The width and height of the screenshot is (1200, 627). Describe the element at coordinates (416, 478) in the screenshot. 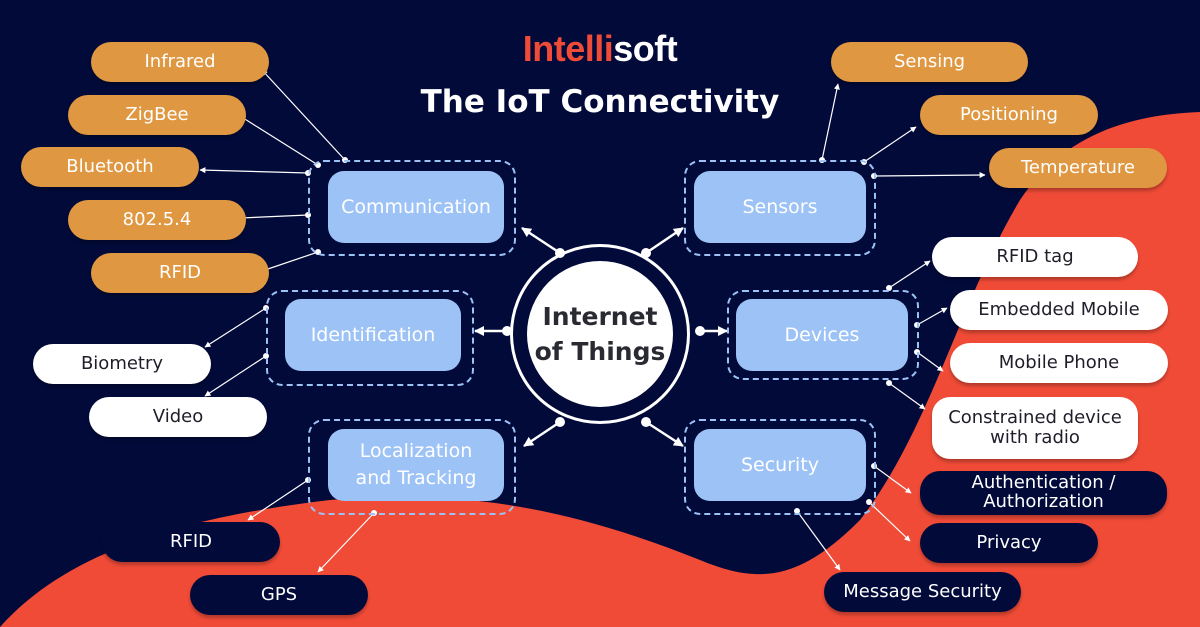

I see `category-localization-label-2: and Tracking` at that location.